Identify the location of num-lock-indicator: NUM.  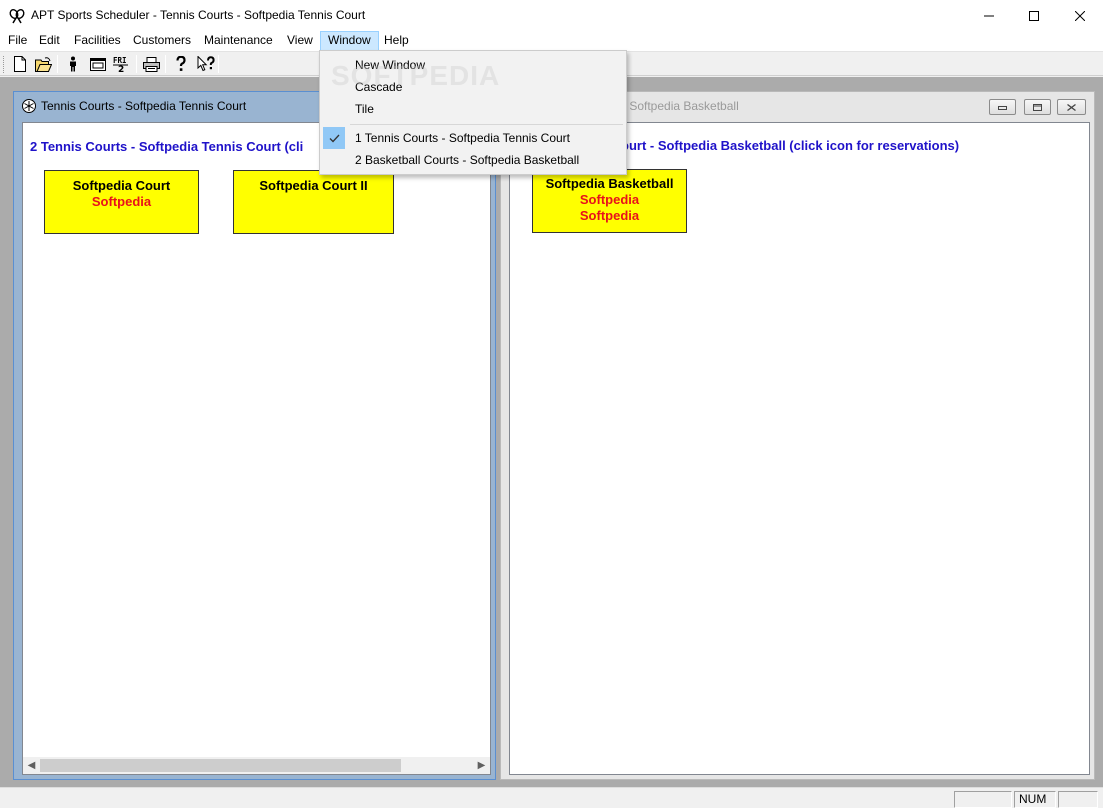
(1035, 799).